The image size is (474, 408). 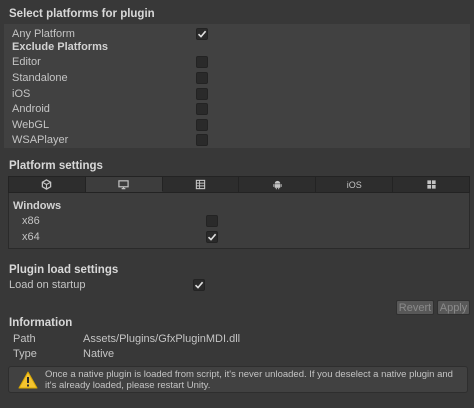 I want to click on arch-checkbox-x64, so click(x=212, y=237).